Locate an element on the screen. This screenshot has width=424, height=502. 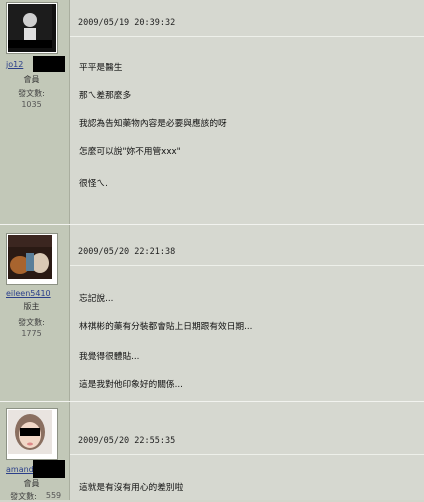
post-text-line: 怎麼可以說"妳不用管xxx" is located at coordinates (130, 152).